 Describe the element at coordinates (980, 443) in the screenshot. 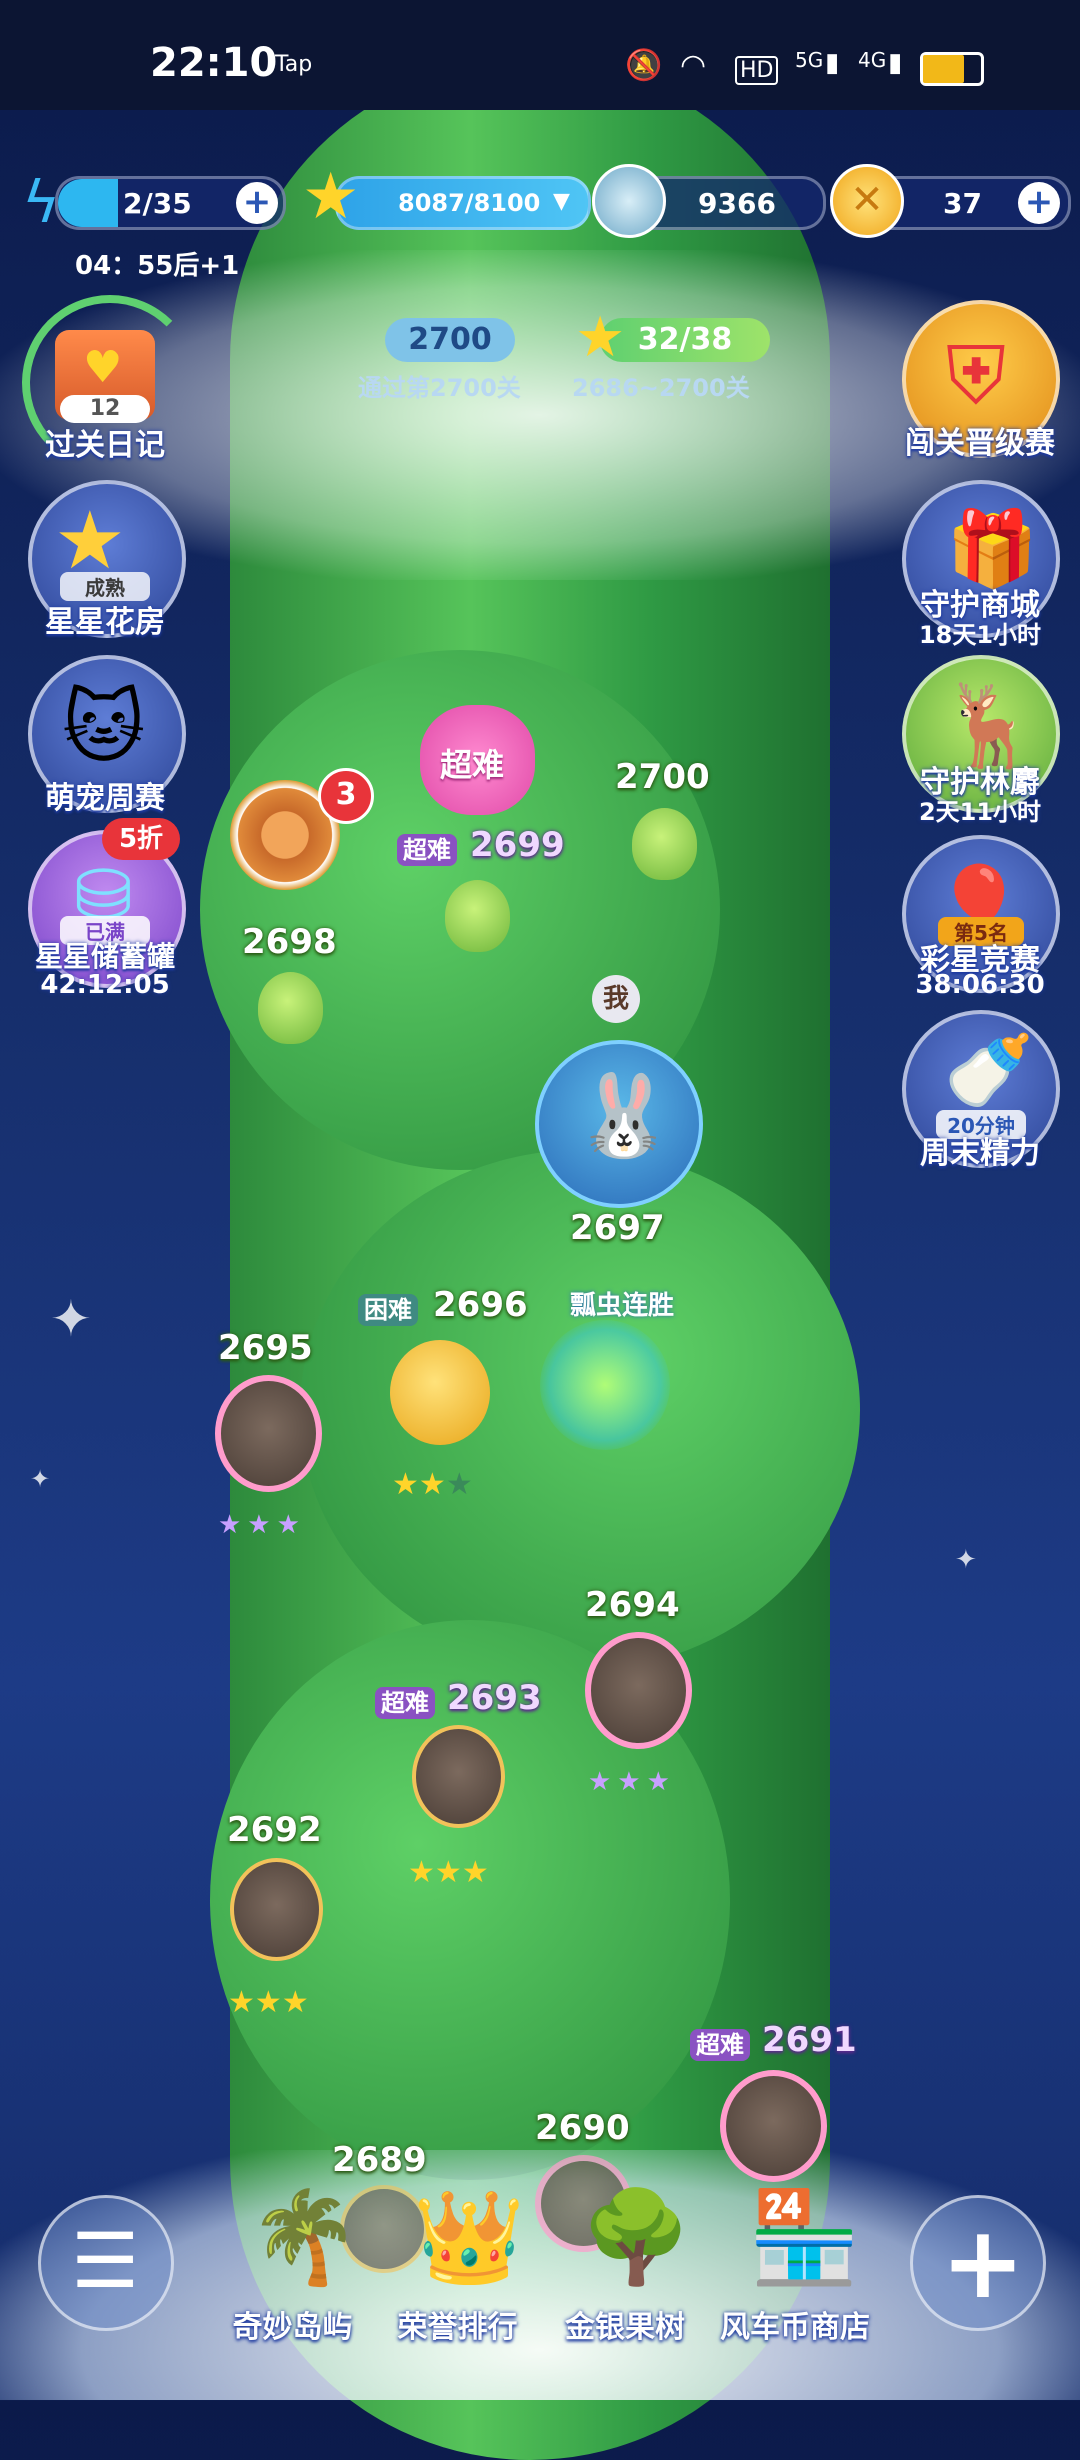

I see `promotion-label: 闯关晋级赛` at that location.